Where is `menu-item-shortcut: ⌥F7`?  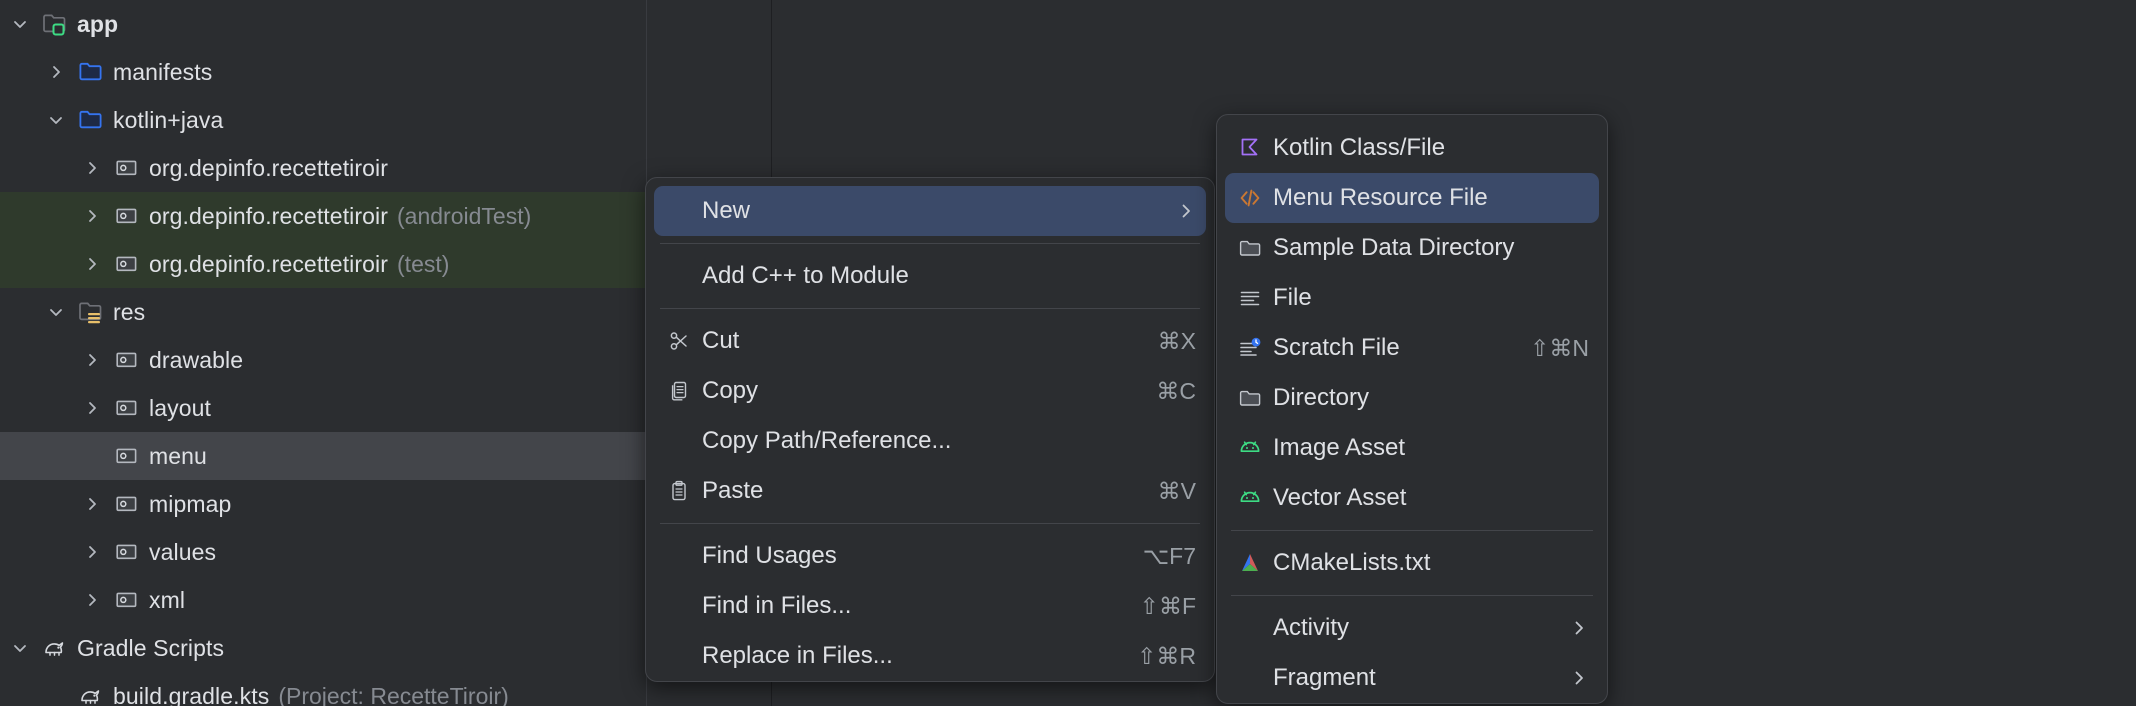
menu-item-shortcut: ⌥F7 is located at coordinates (1169, 555).